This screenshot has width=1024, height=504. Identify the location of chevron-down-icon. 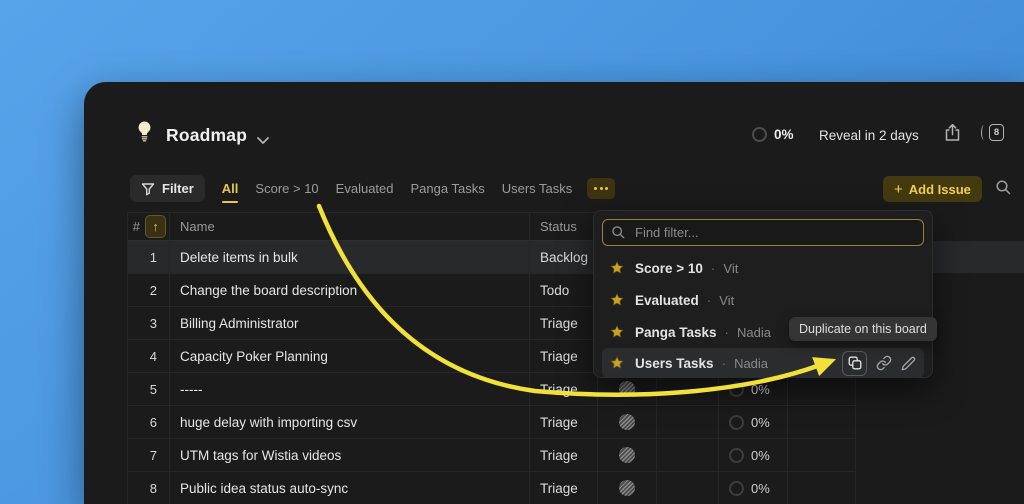
(263, 141).